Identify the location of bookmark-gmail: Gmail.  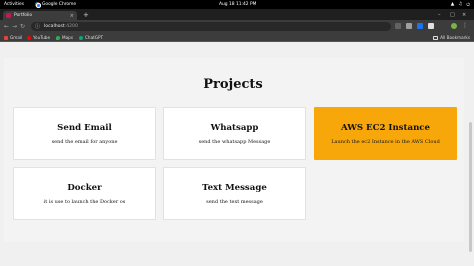
(13, 37).